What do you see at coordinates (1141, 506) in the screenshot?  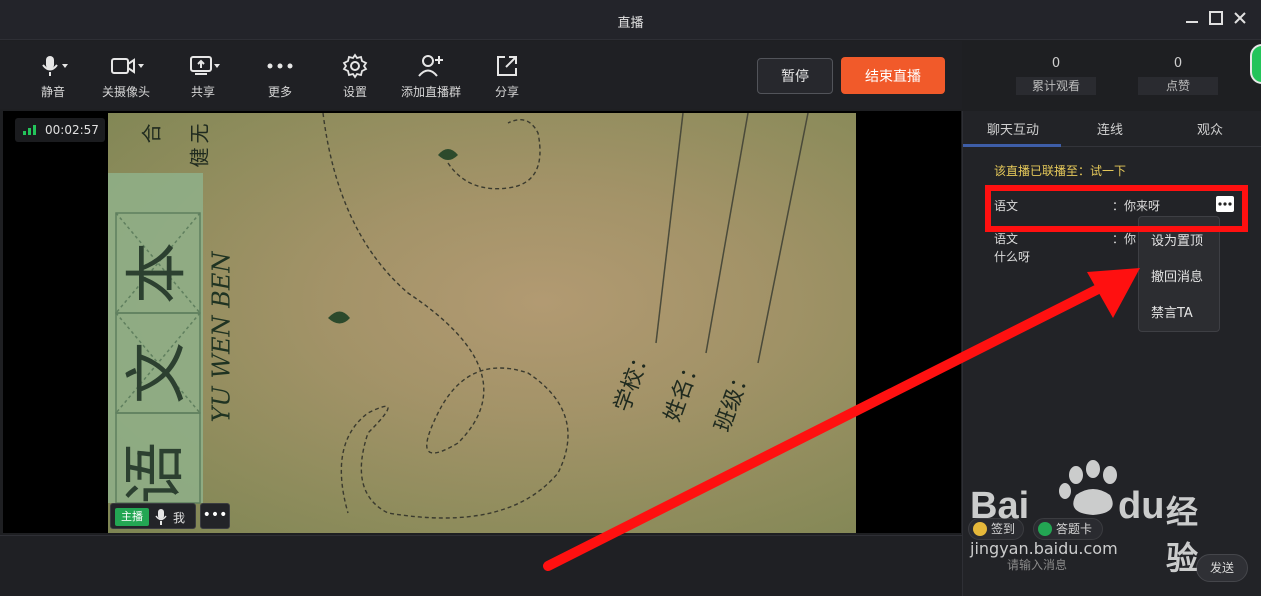 I see `watermark-brand-2: du` at bounding box center [1141, 506].